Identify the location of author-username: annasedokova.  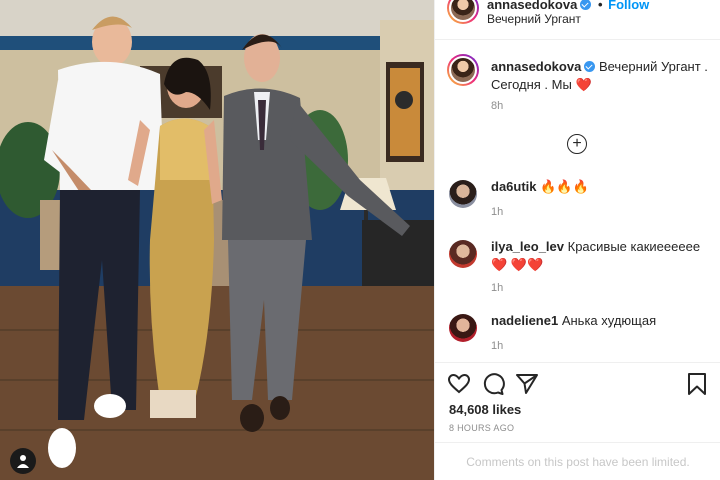
(532, 6).